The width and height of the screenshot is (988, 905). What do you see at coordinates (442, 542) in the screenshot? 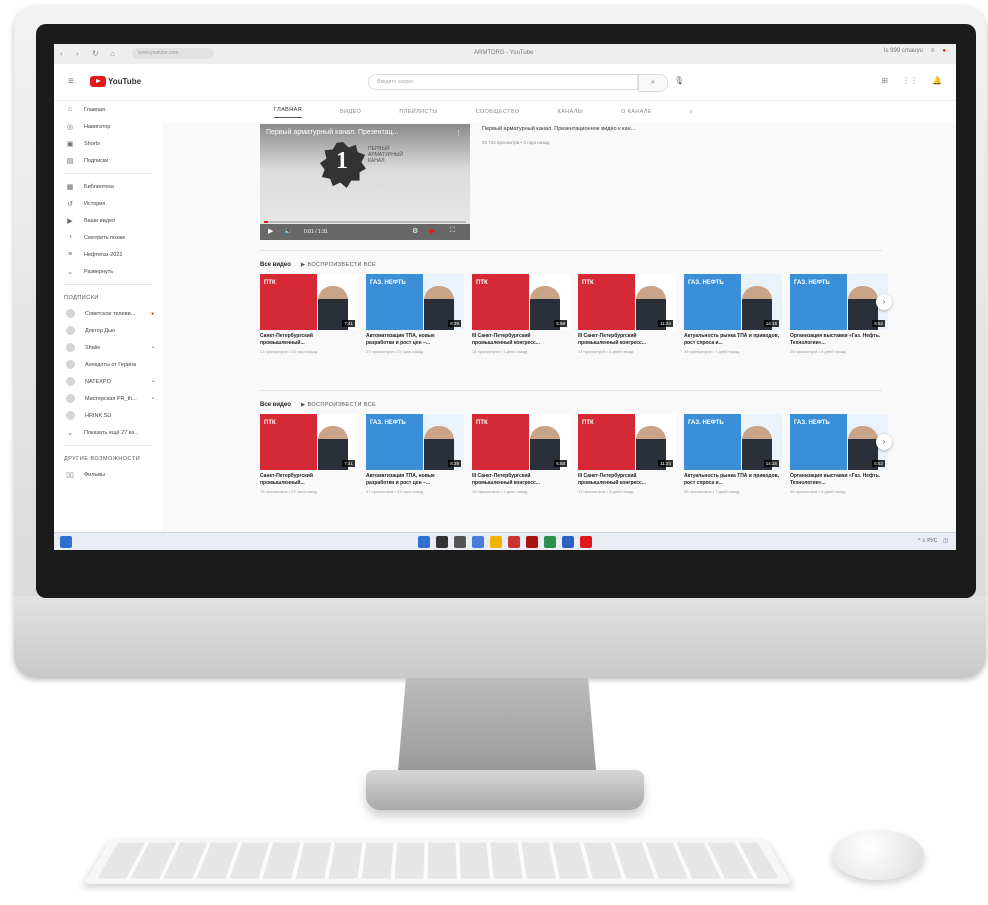
I see `search-icon` at bounding box center [442, 542].